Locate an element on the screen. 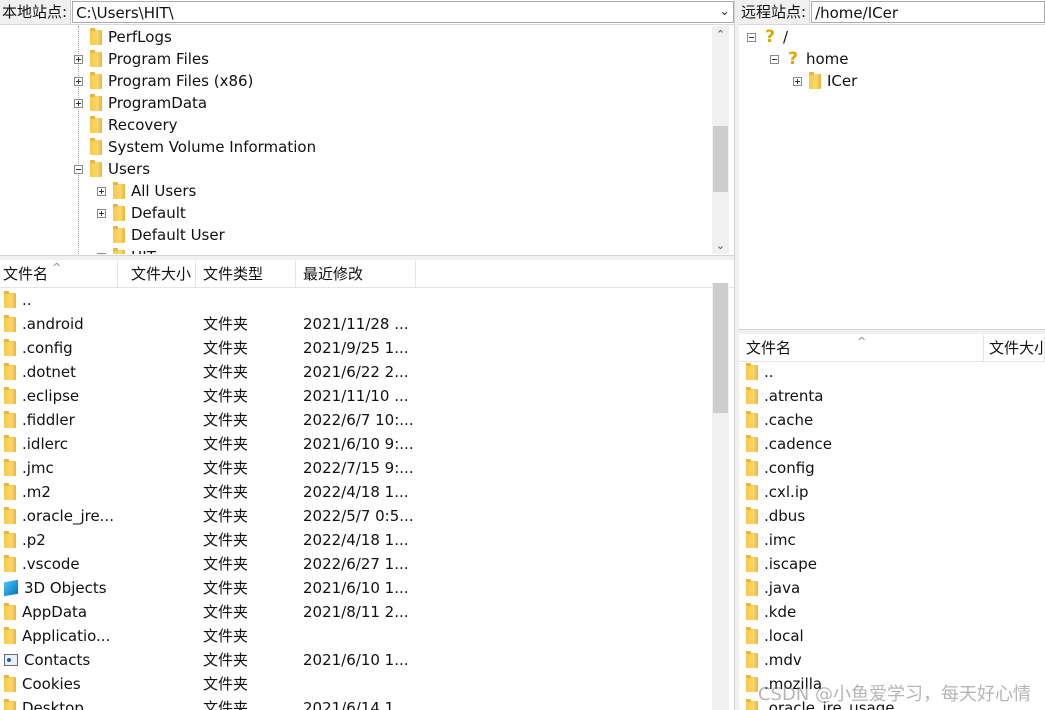  file-row: .kde is located at coordinates (892, 612).